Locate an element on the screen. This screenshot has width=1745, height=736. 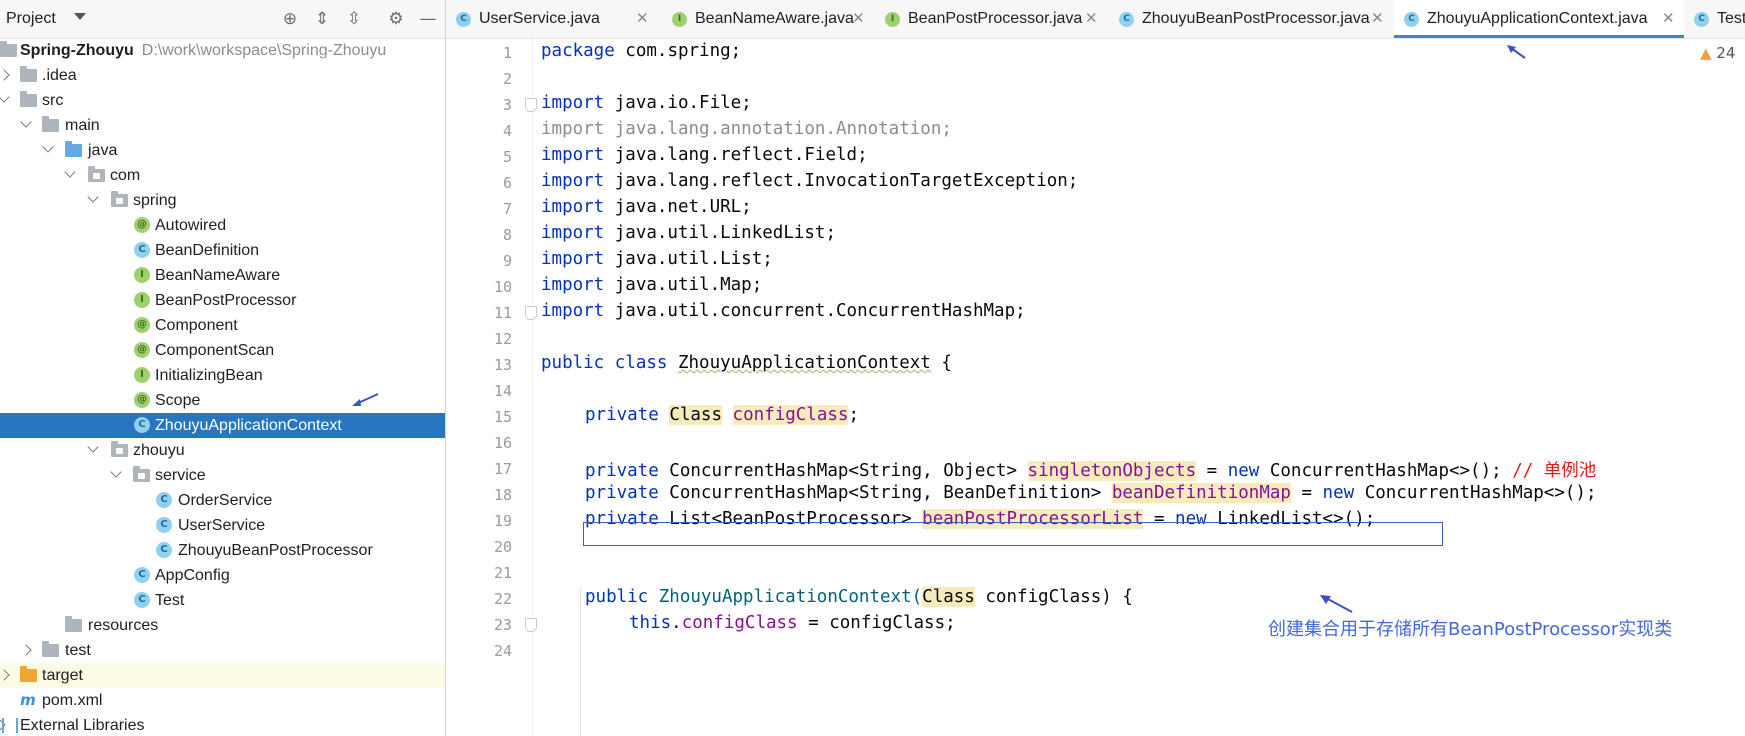
tab-beannameaware: I BeanNameAware.java ✕ is located at coordinates (768, 19).